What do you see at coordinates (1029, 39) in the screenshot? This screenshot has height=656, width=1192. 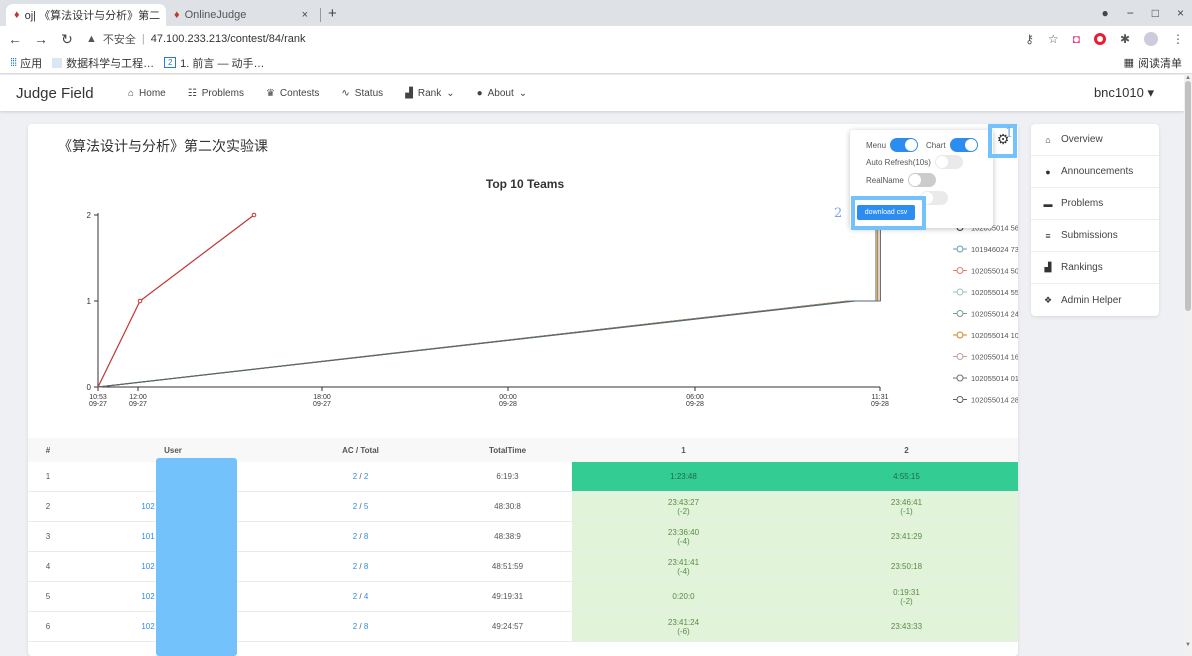 I see `key-icon: ⚷` at bounding box center [1029, 39].